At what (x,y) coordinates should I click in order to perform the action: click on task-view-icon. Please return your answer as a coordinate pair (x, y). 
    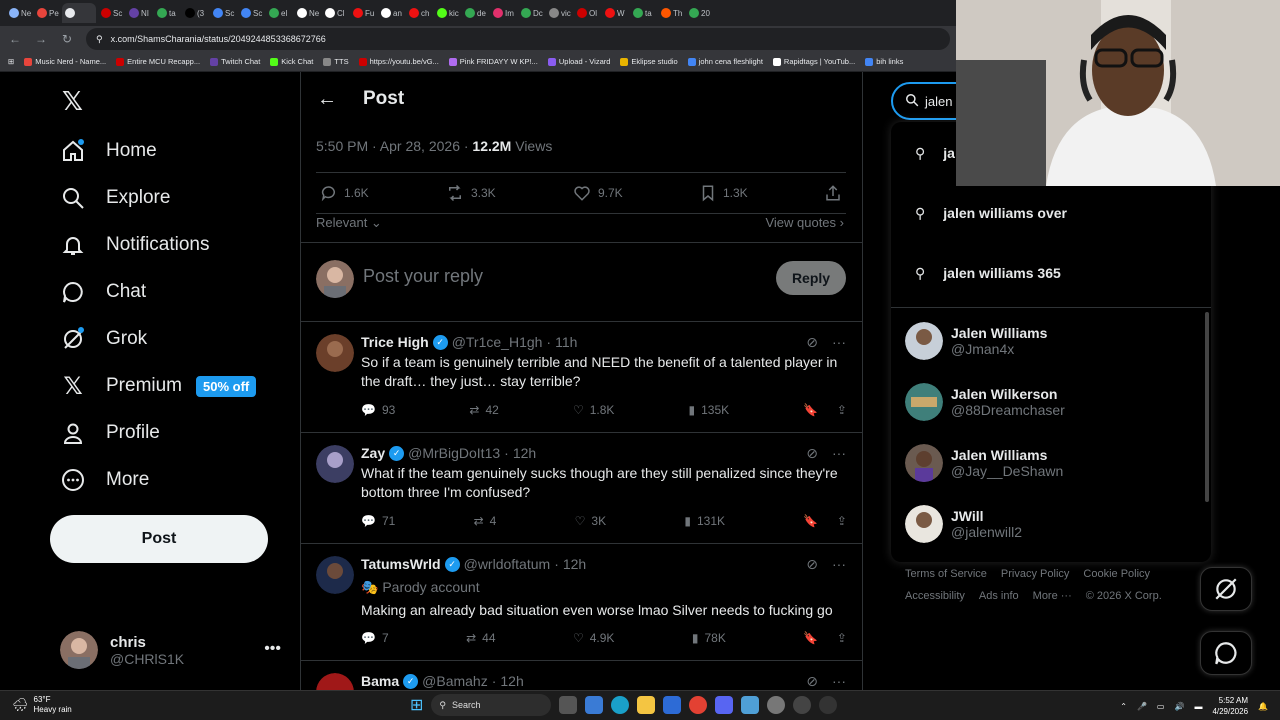
    Looking at the image, I should click on (568, 705).